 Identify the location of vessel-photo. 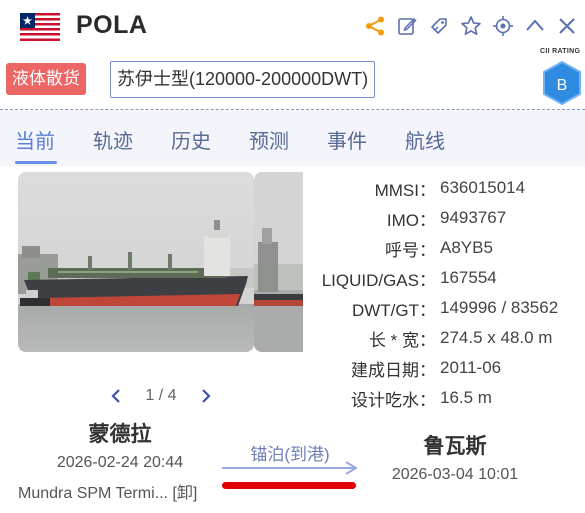
(136, 262).